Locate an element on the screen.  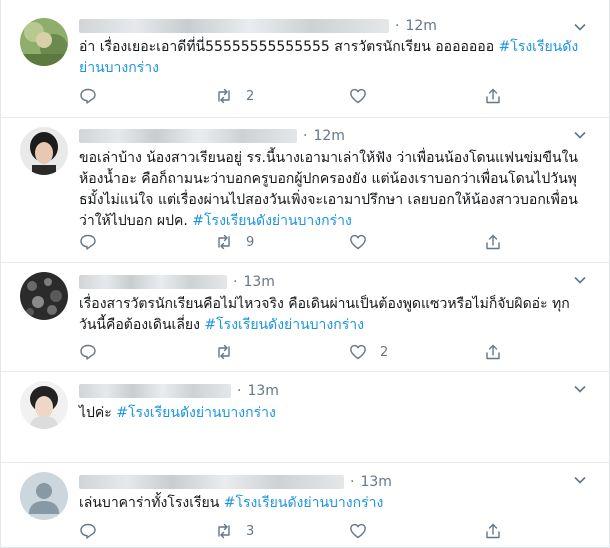
retweet-button: 3 is located at coordinates (234, 531).